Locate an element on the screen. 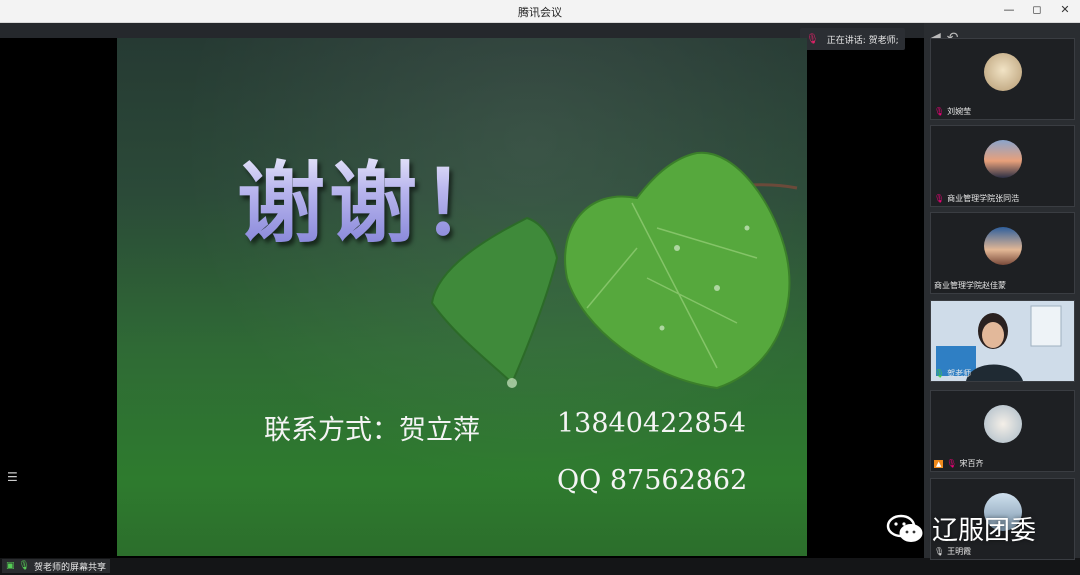 Image resolution: width=1080 pixels, height=575 pixels. participant-tile: ▲ 🎙 宋百齐 is located at coordinates (1002, 431).